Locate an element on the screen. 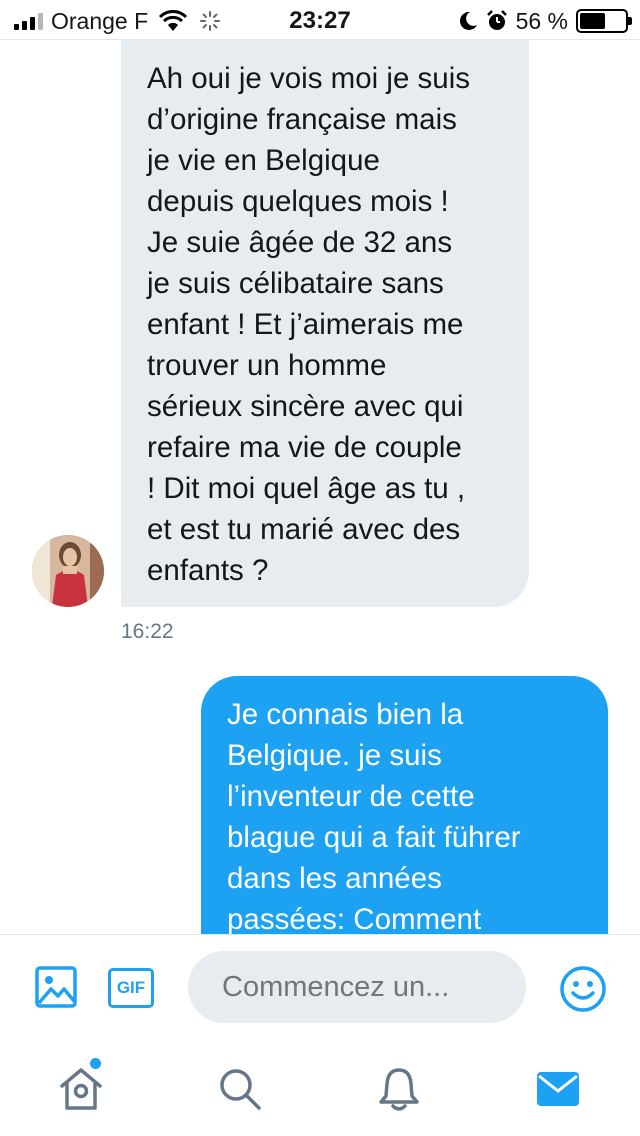  battery-icon is located at coordinates (604, 21).